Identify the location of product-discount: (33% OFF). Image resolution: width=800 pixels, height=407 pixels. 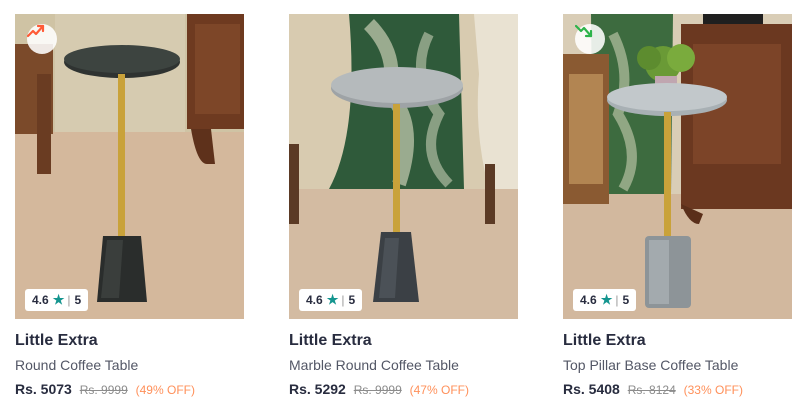
(713, 390).